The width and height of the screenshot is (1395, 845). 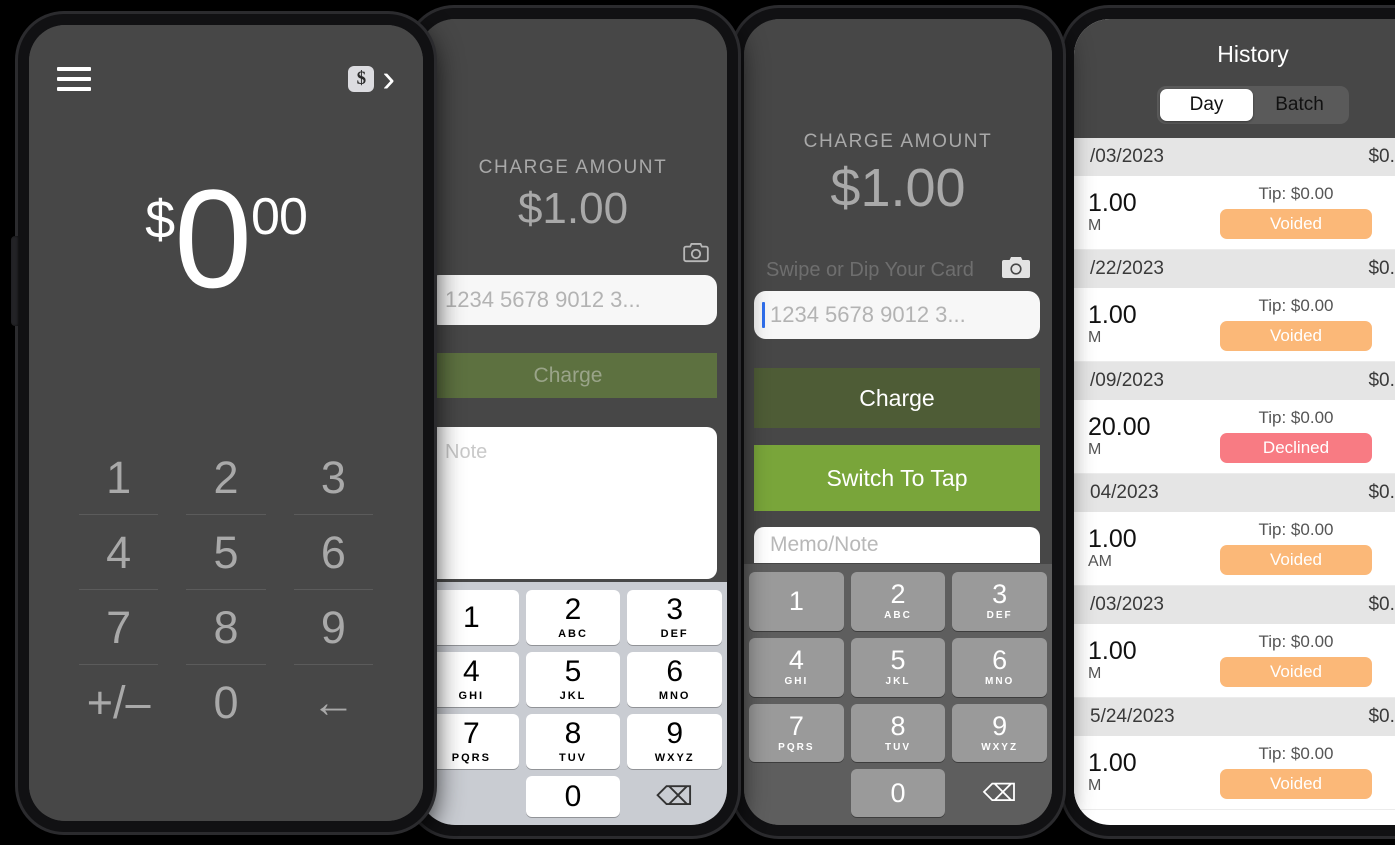 I want to click on history-segmented-control: Day Batch, so click(x=1253, y=105).